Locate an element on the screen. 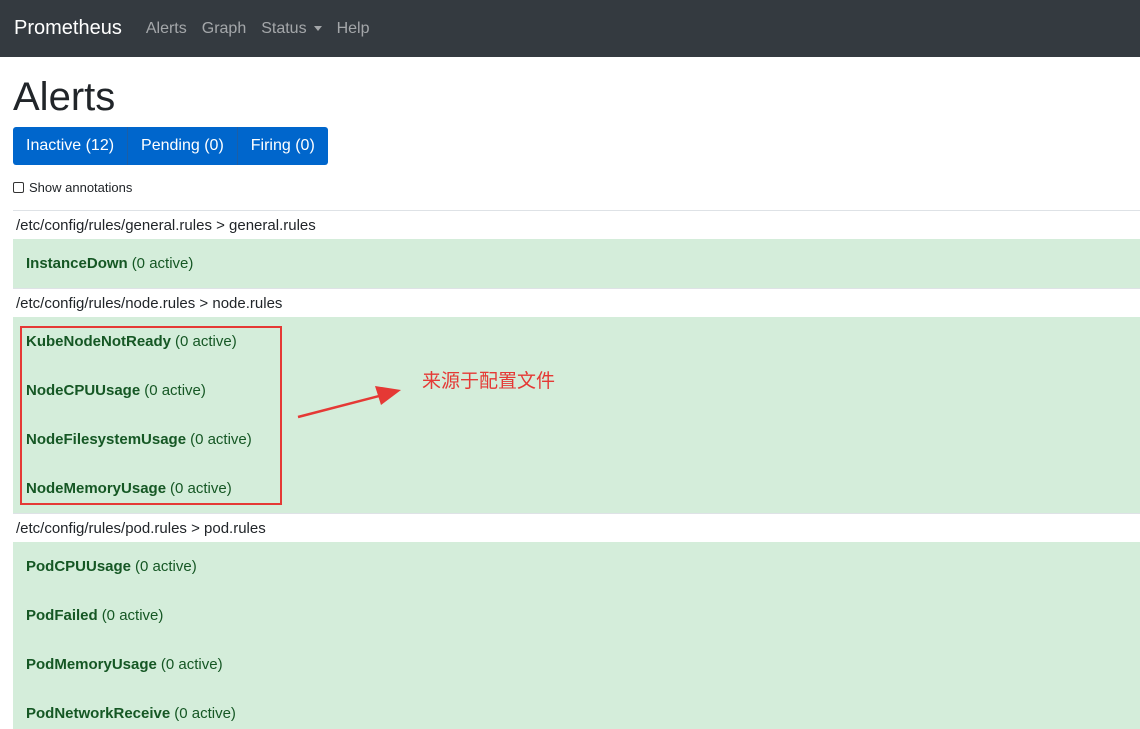 This screenshot has height=729, width=1140. nav-status-label: Status is located at coordinates (284, 28).